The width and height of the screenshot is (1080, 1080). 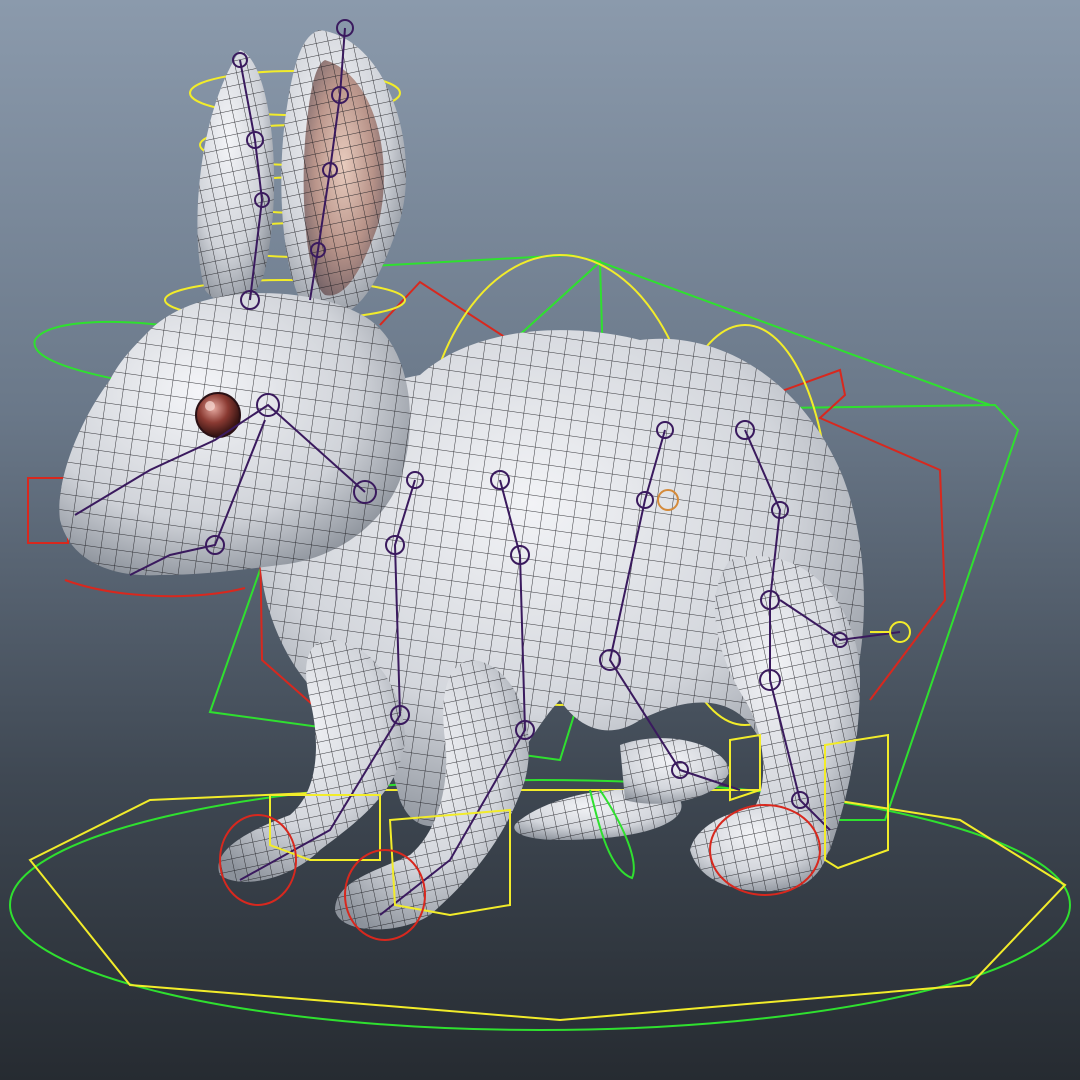 What do you see at coordinates (210, 406) in the screenshot?
I see `eye-highlight` at bounding box center [210, 406].